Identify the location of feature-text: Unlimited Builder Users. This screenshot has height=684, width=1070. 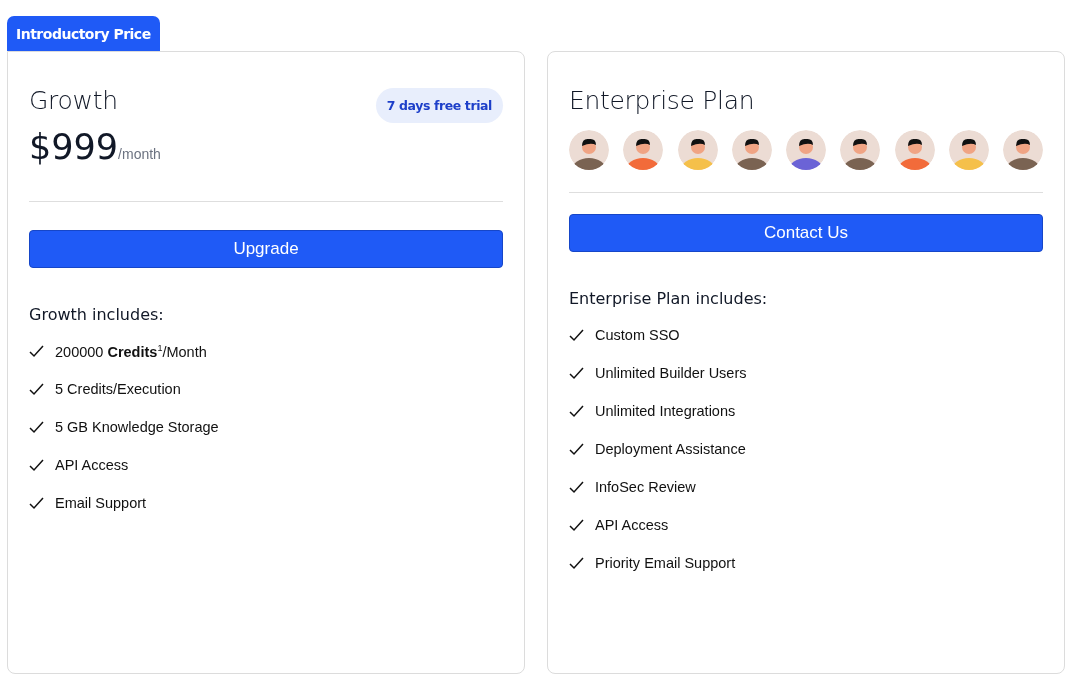
(671, 373).